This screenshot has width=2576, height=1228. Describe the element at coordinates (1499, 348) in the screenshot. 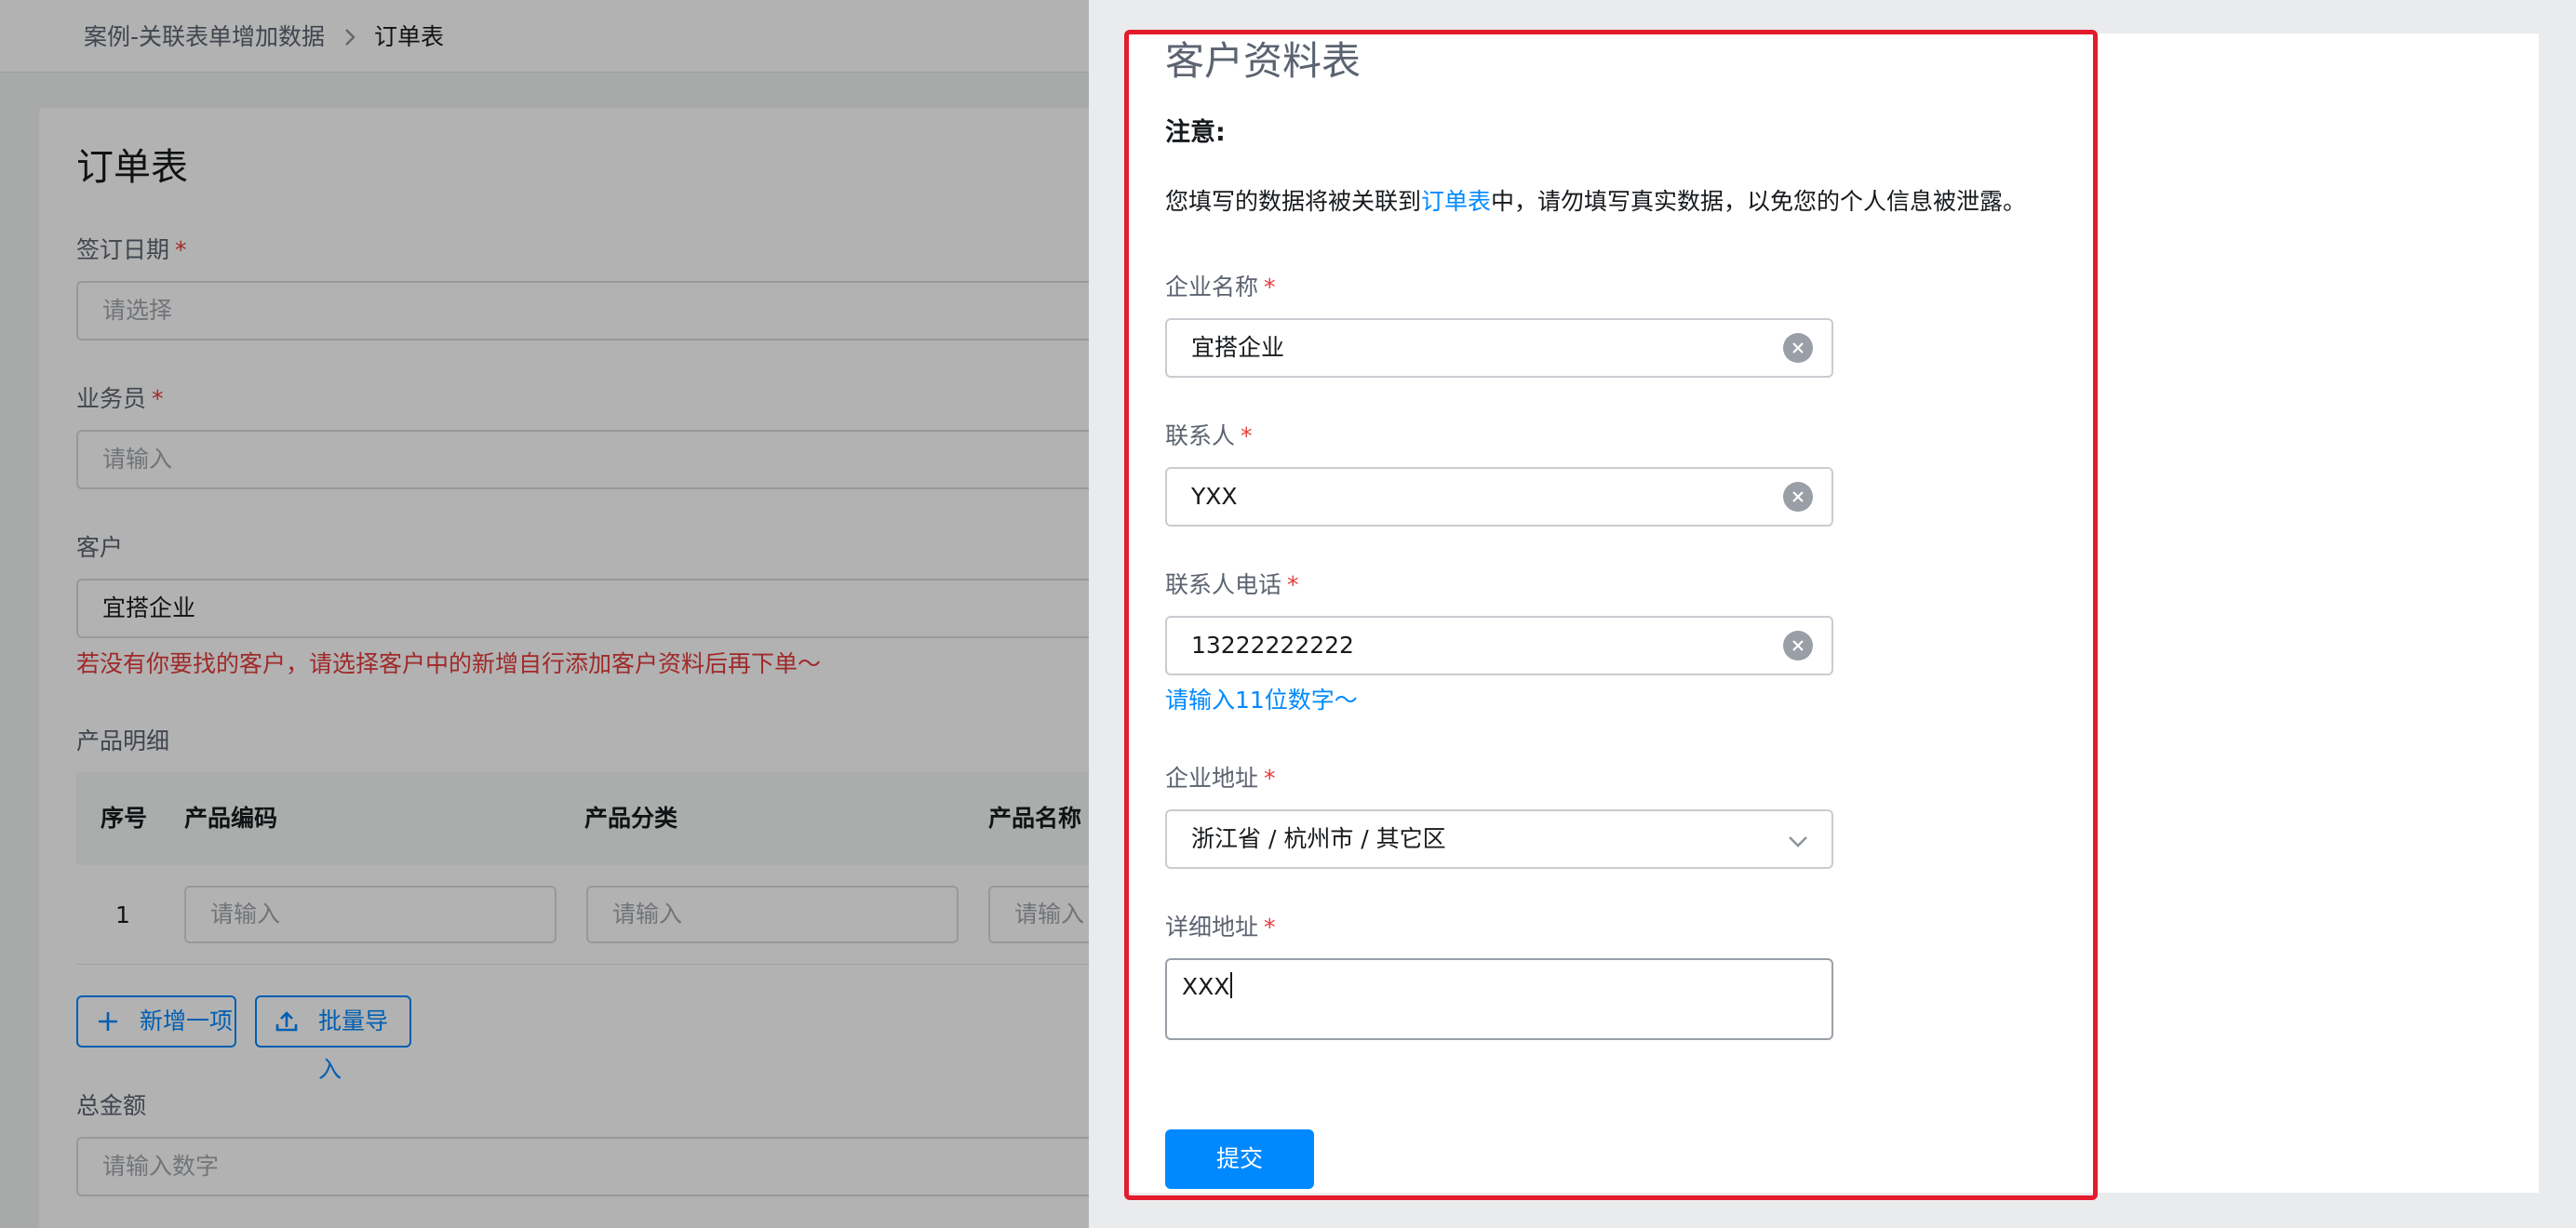

I see `company-name-input: 宜搭企业` at that location.